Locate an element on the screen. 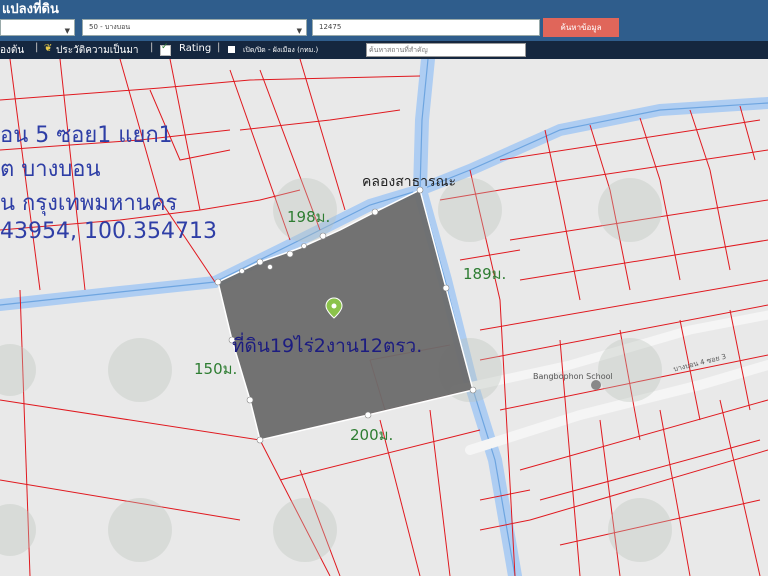 The width and height of the screenshot is (768, 576). plot-area-label: ที่ดิน19ไร่2งาน12ตรว. is located at coordinates (327, 346).